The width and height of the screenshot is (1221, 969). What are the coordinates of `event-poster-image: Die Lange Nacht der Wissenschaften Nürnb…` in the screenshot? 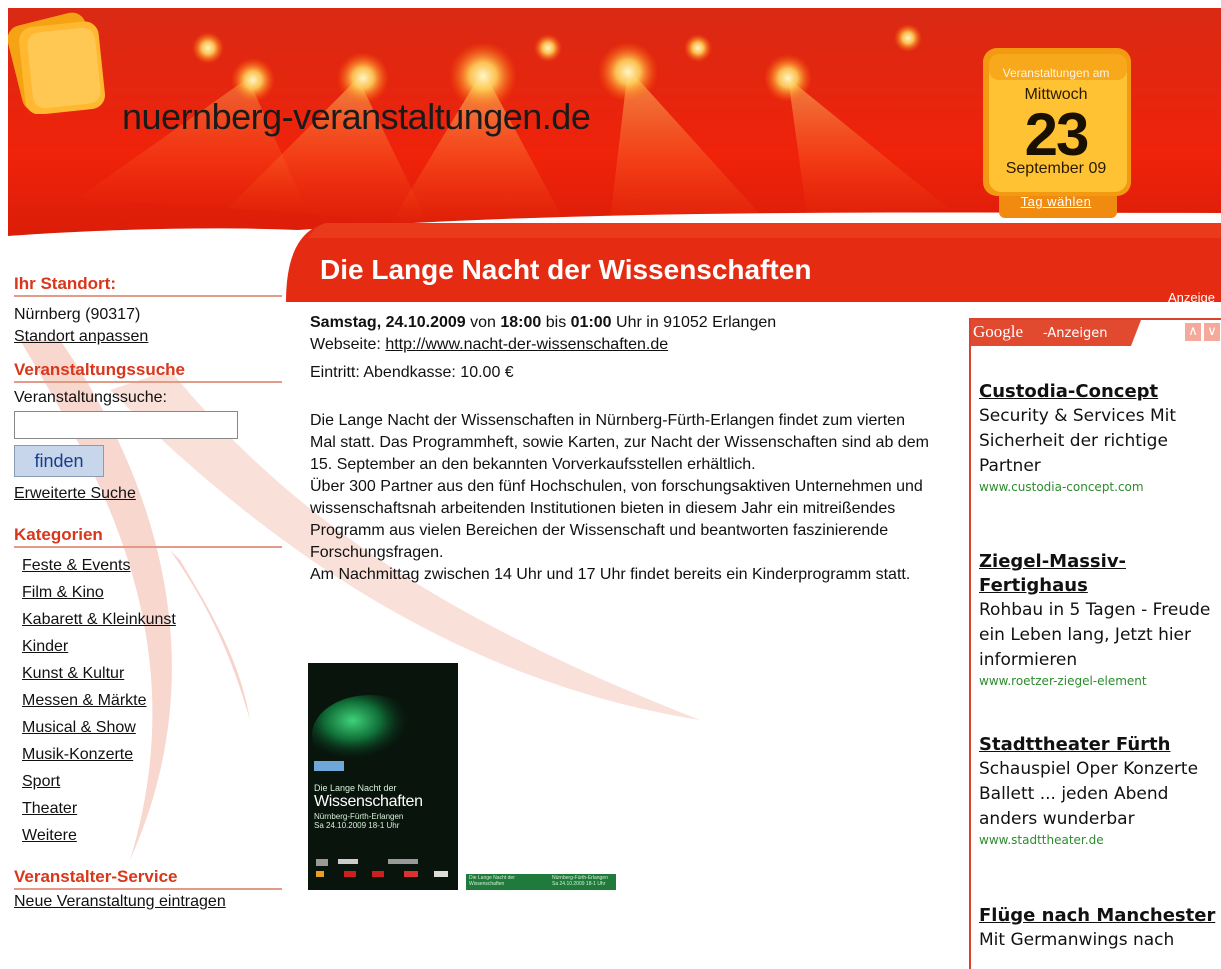 It's located at (383, 776).